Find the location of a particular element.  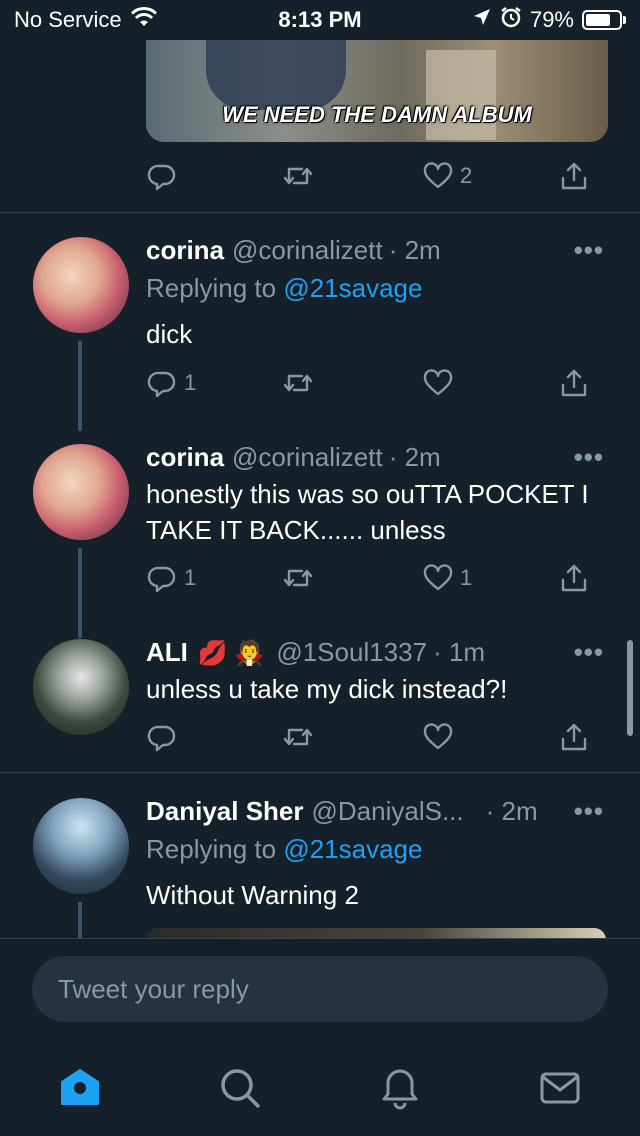

tweet-actions: 1 1 is located at coordinates (376, 578).